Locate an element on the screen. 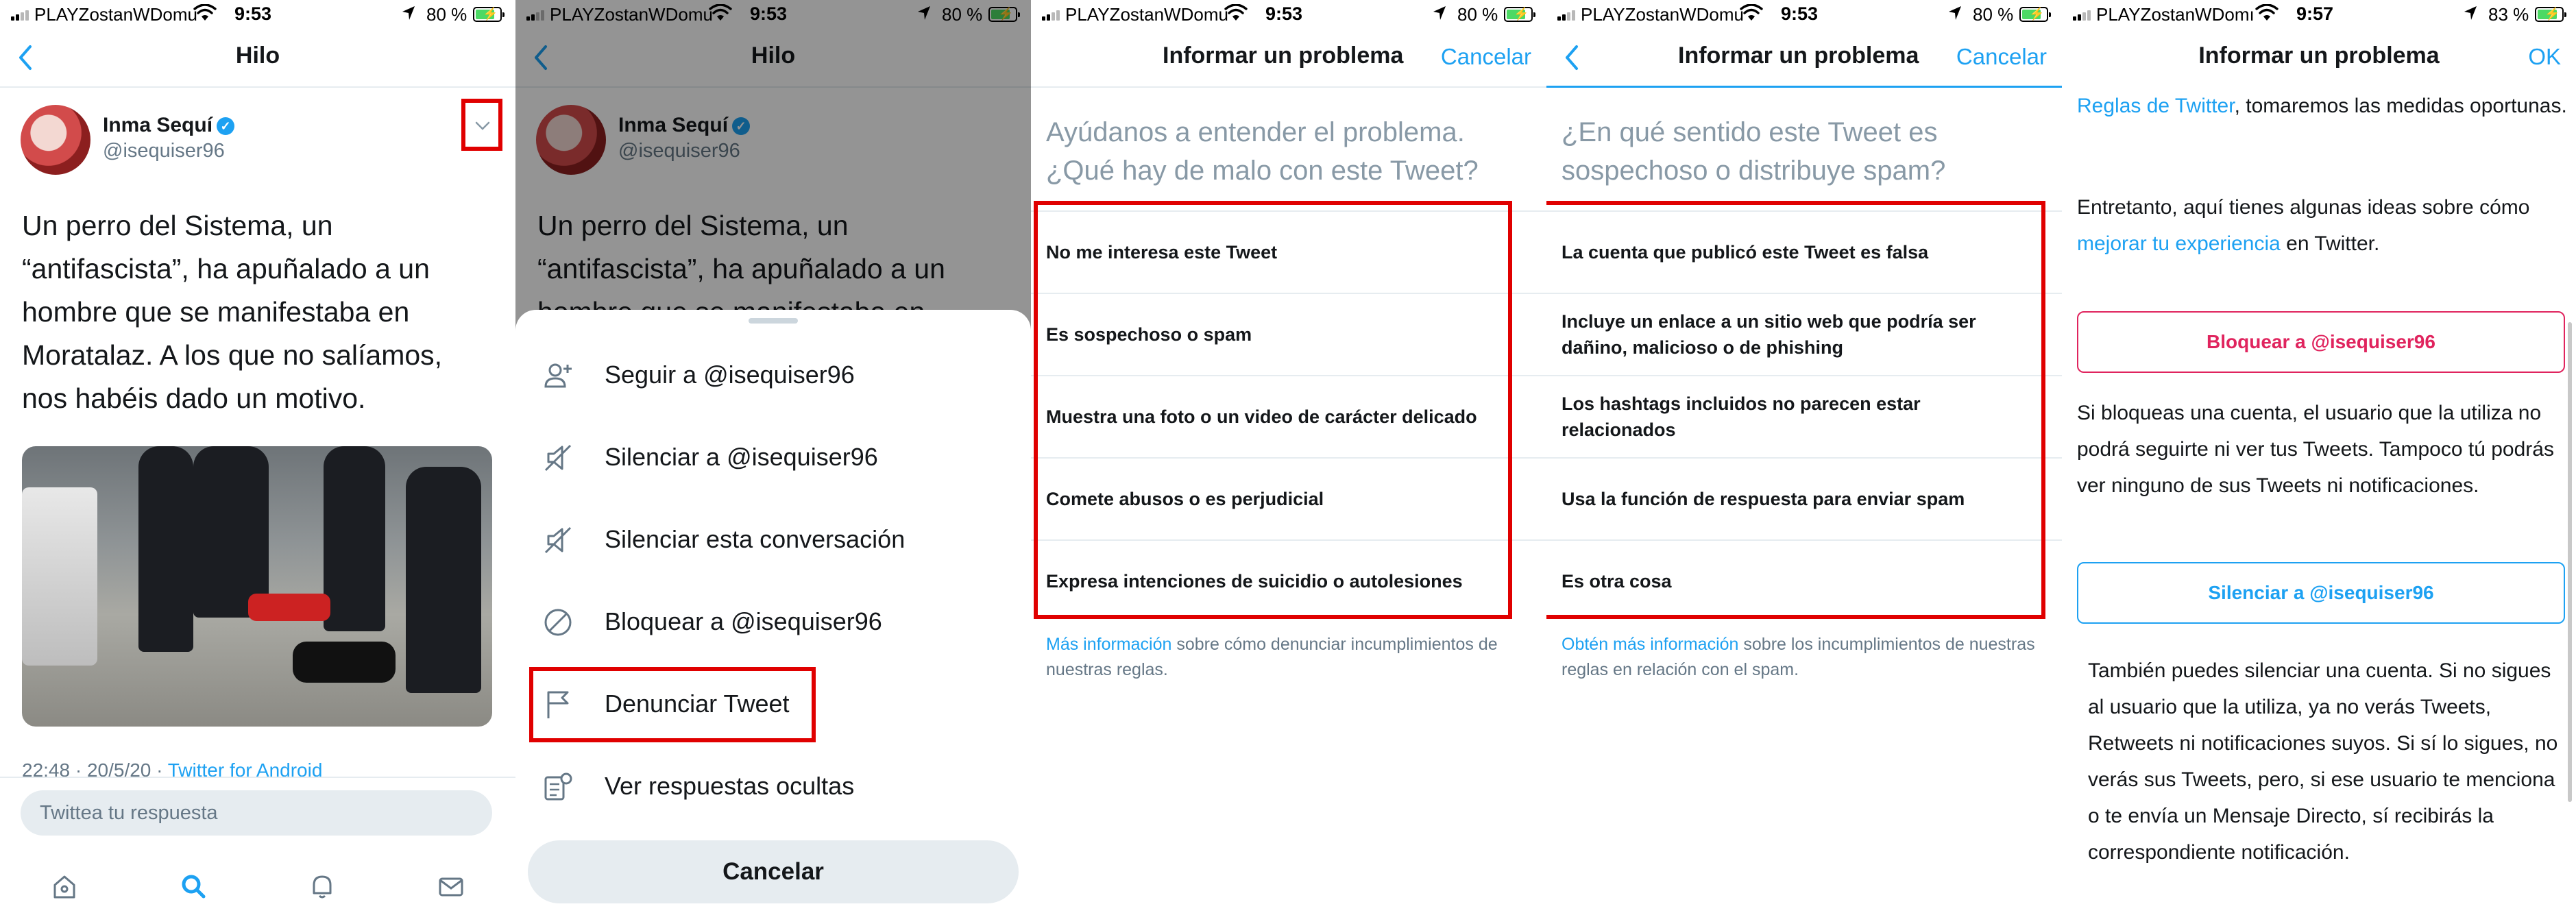 The height and width of the screenshot is (913, 2576). reply-bar: Twittea tu respuesta is located at coordinates (257, 845).